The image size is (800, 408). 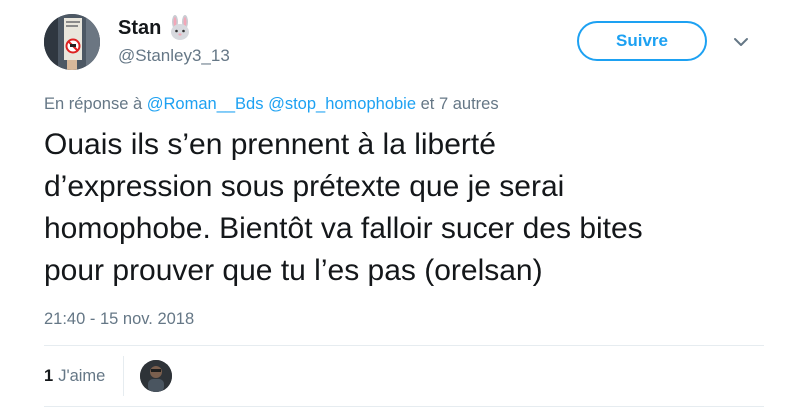 What do you see at coordinates (293, 270) in the screenshot?
I see `tweet-text-line: pour prouver que tu l’es pas (orelsan)` at bounding box center [293, 270].